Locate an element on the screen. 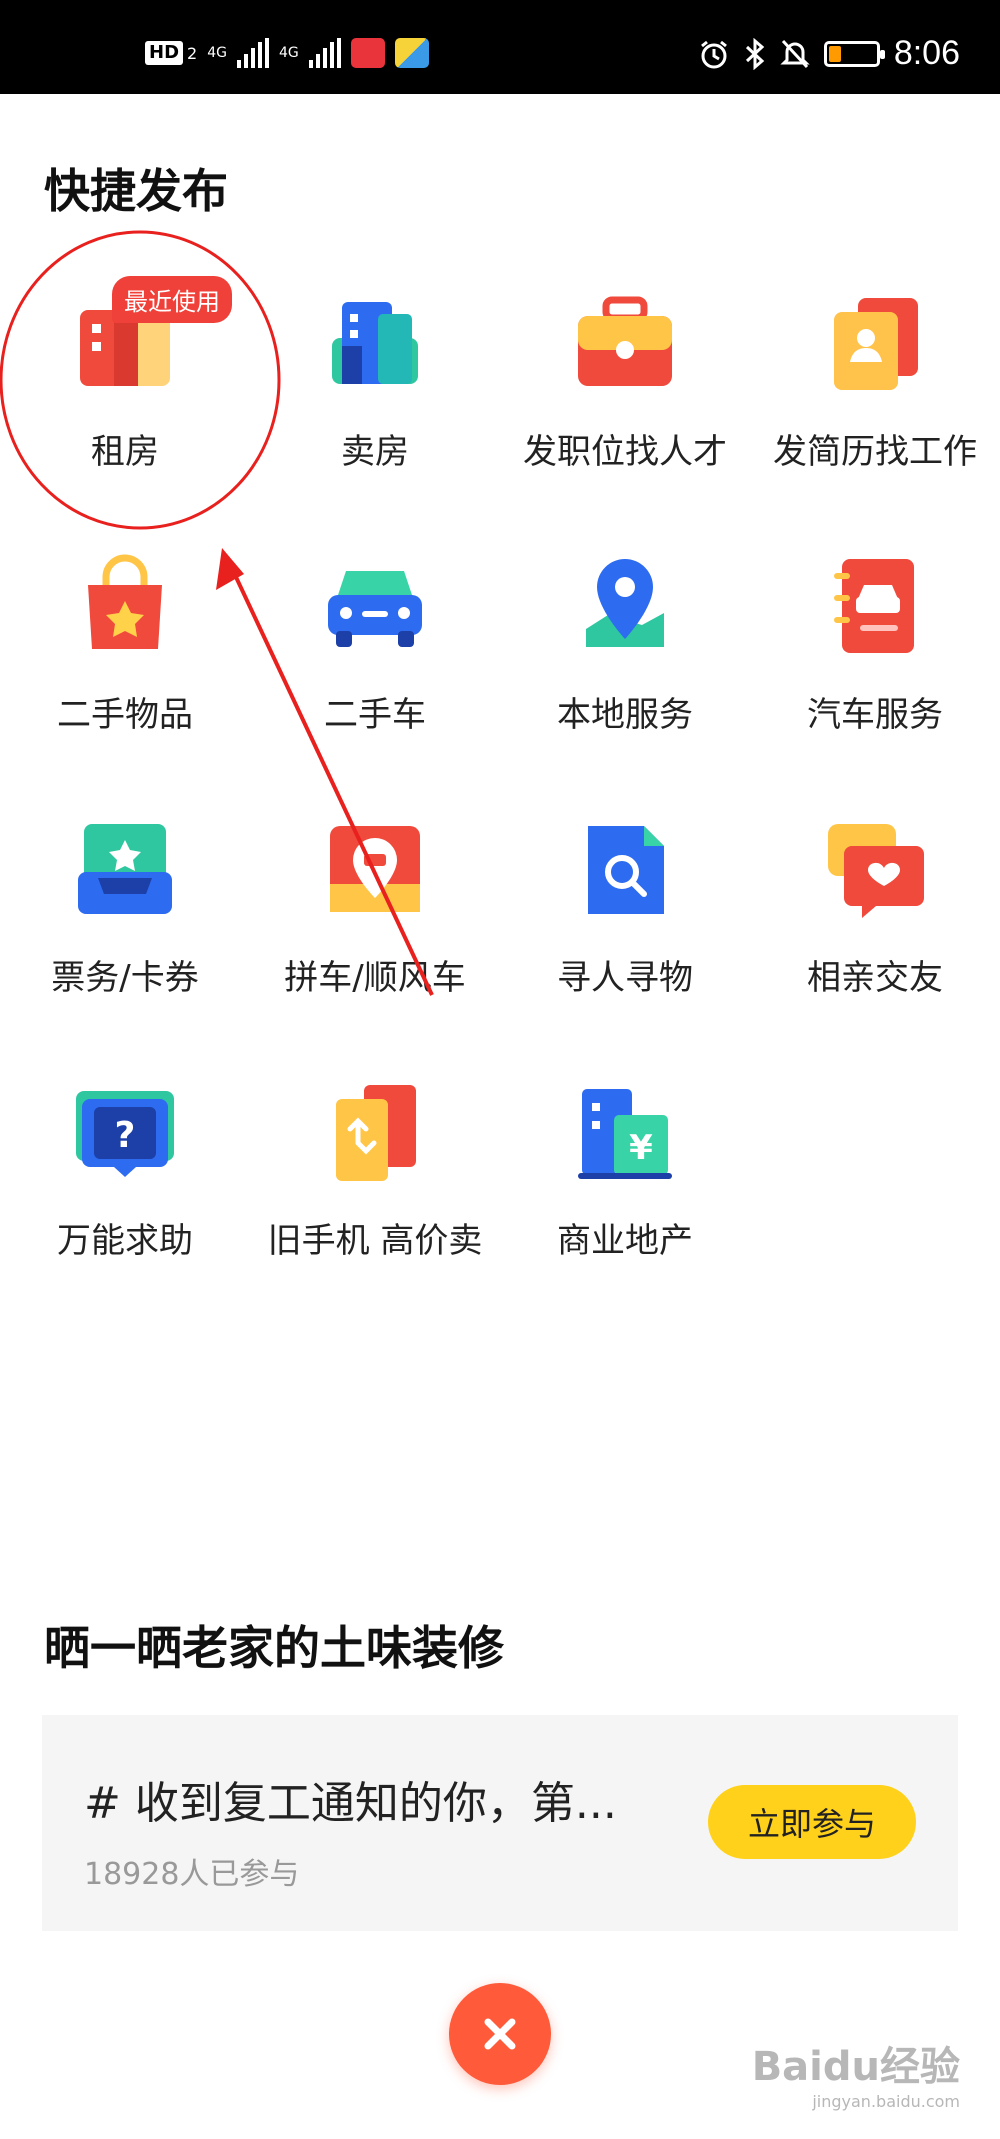 This screenshot has width=1000, height=2139. briefcase-icon is located at coordinates (625, 341).